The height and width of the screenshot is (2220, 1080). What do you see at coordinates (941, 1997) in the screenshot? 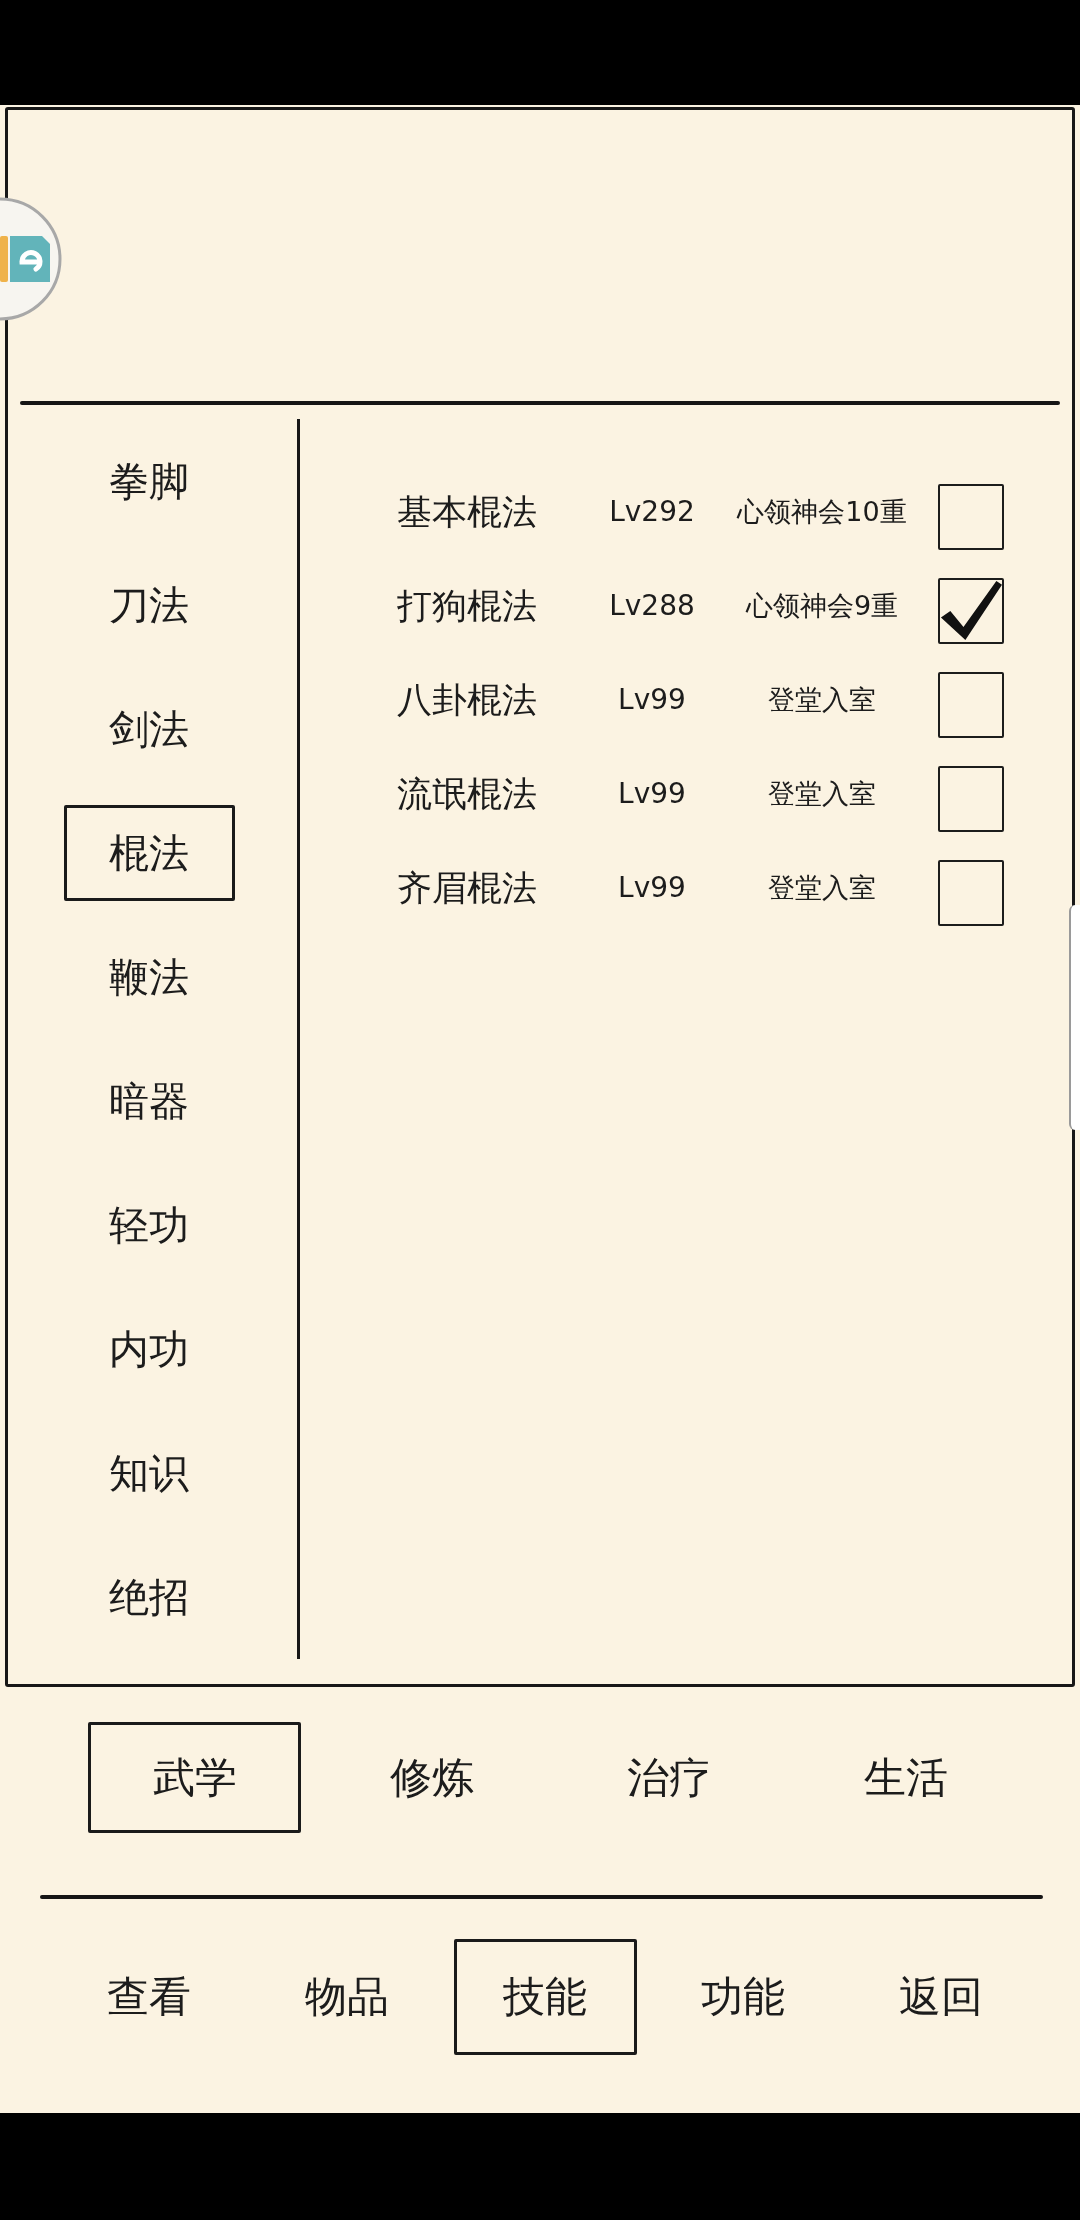
I see `menu-tab: 返回` at bounding box center [941, 1997].